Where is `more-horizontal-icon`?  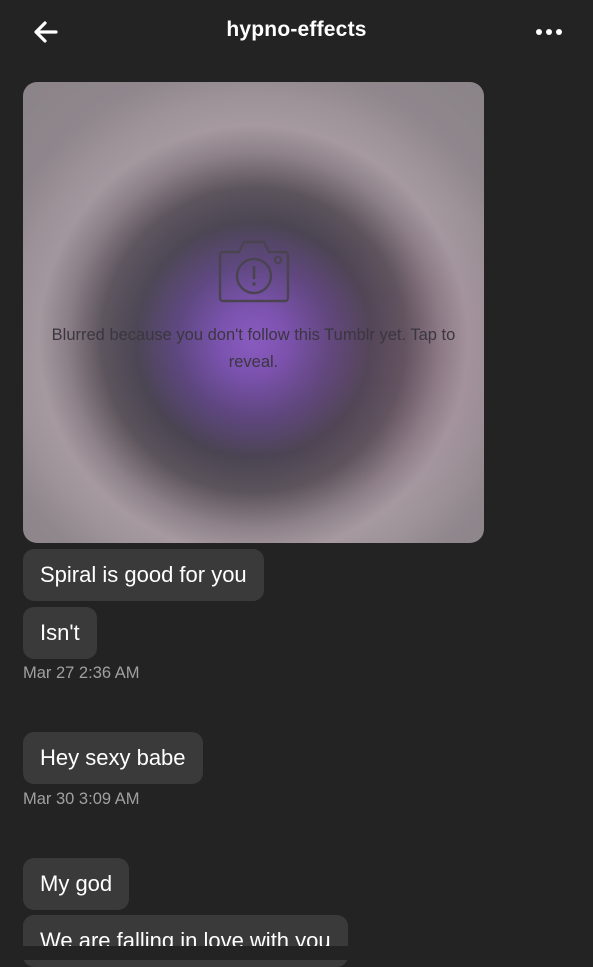
more-horizontal-icon is located at coordinates (539, 32).